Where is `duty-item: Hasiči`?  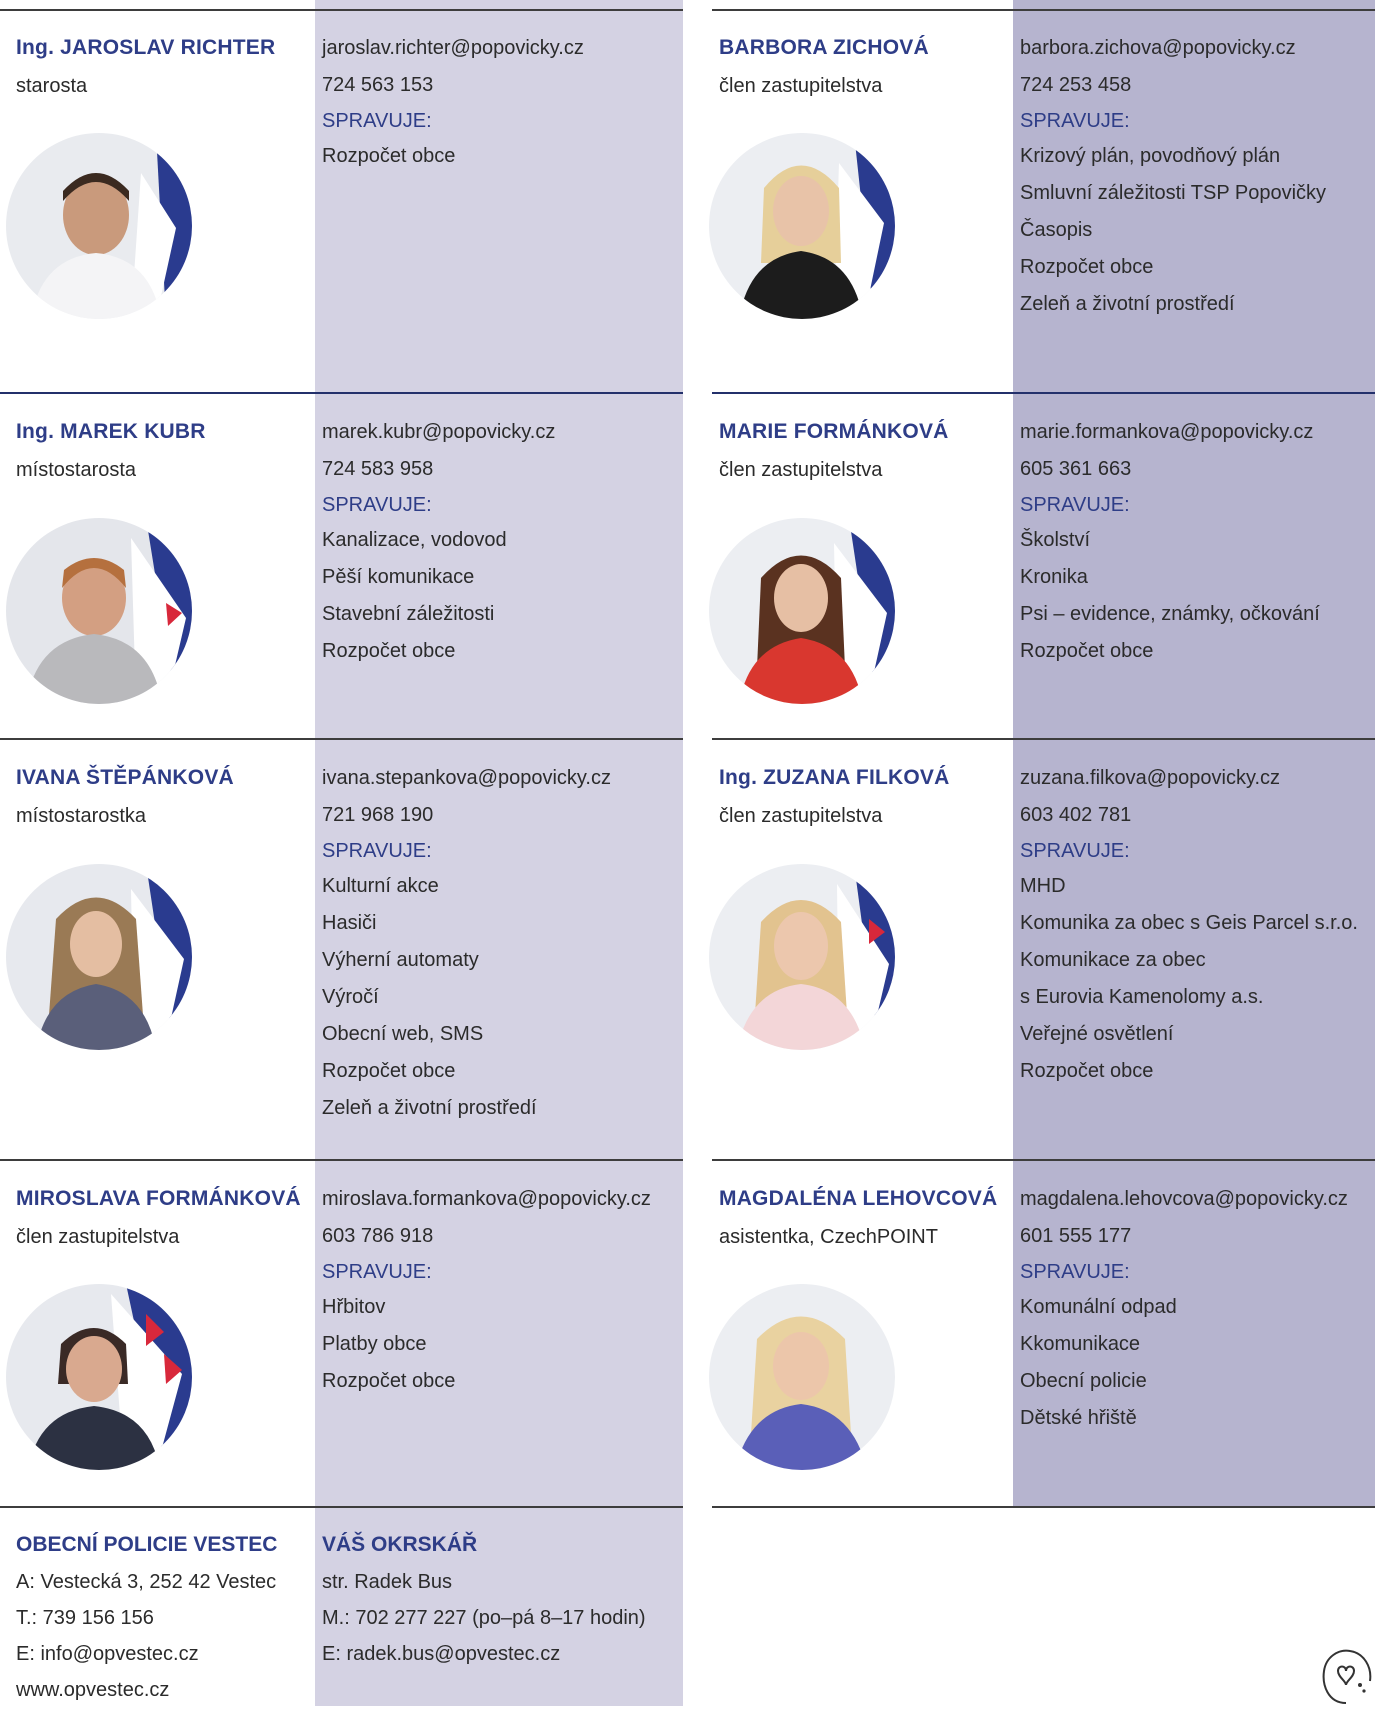
duty-item: Hasiči is located at coordinates (349, 923).